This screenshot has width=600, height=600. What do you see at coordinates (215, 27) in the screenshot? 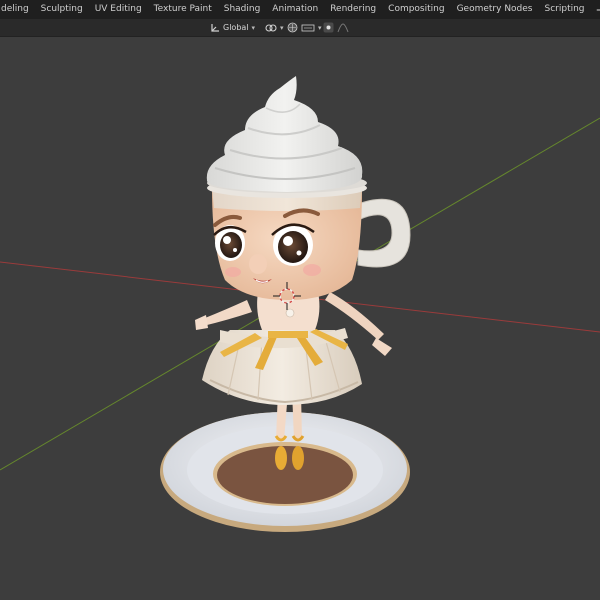
I see `orientation-axes-icon` at bounding box center [215, 27].